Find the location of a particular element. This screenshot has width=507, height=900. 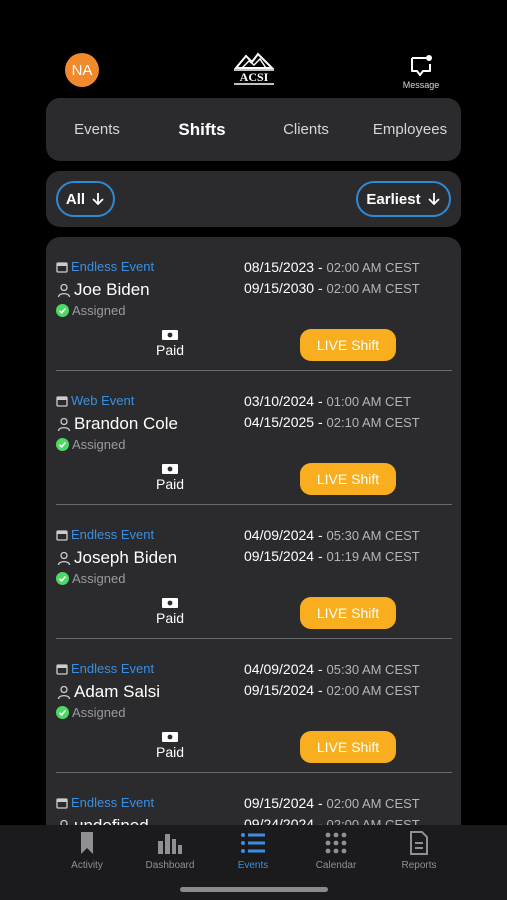

employee-name-label: undefined is located at coordinates (111, 820).